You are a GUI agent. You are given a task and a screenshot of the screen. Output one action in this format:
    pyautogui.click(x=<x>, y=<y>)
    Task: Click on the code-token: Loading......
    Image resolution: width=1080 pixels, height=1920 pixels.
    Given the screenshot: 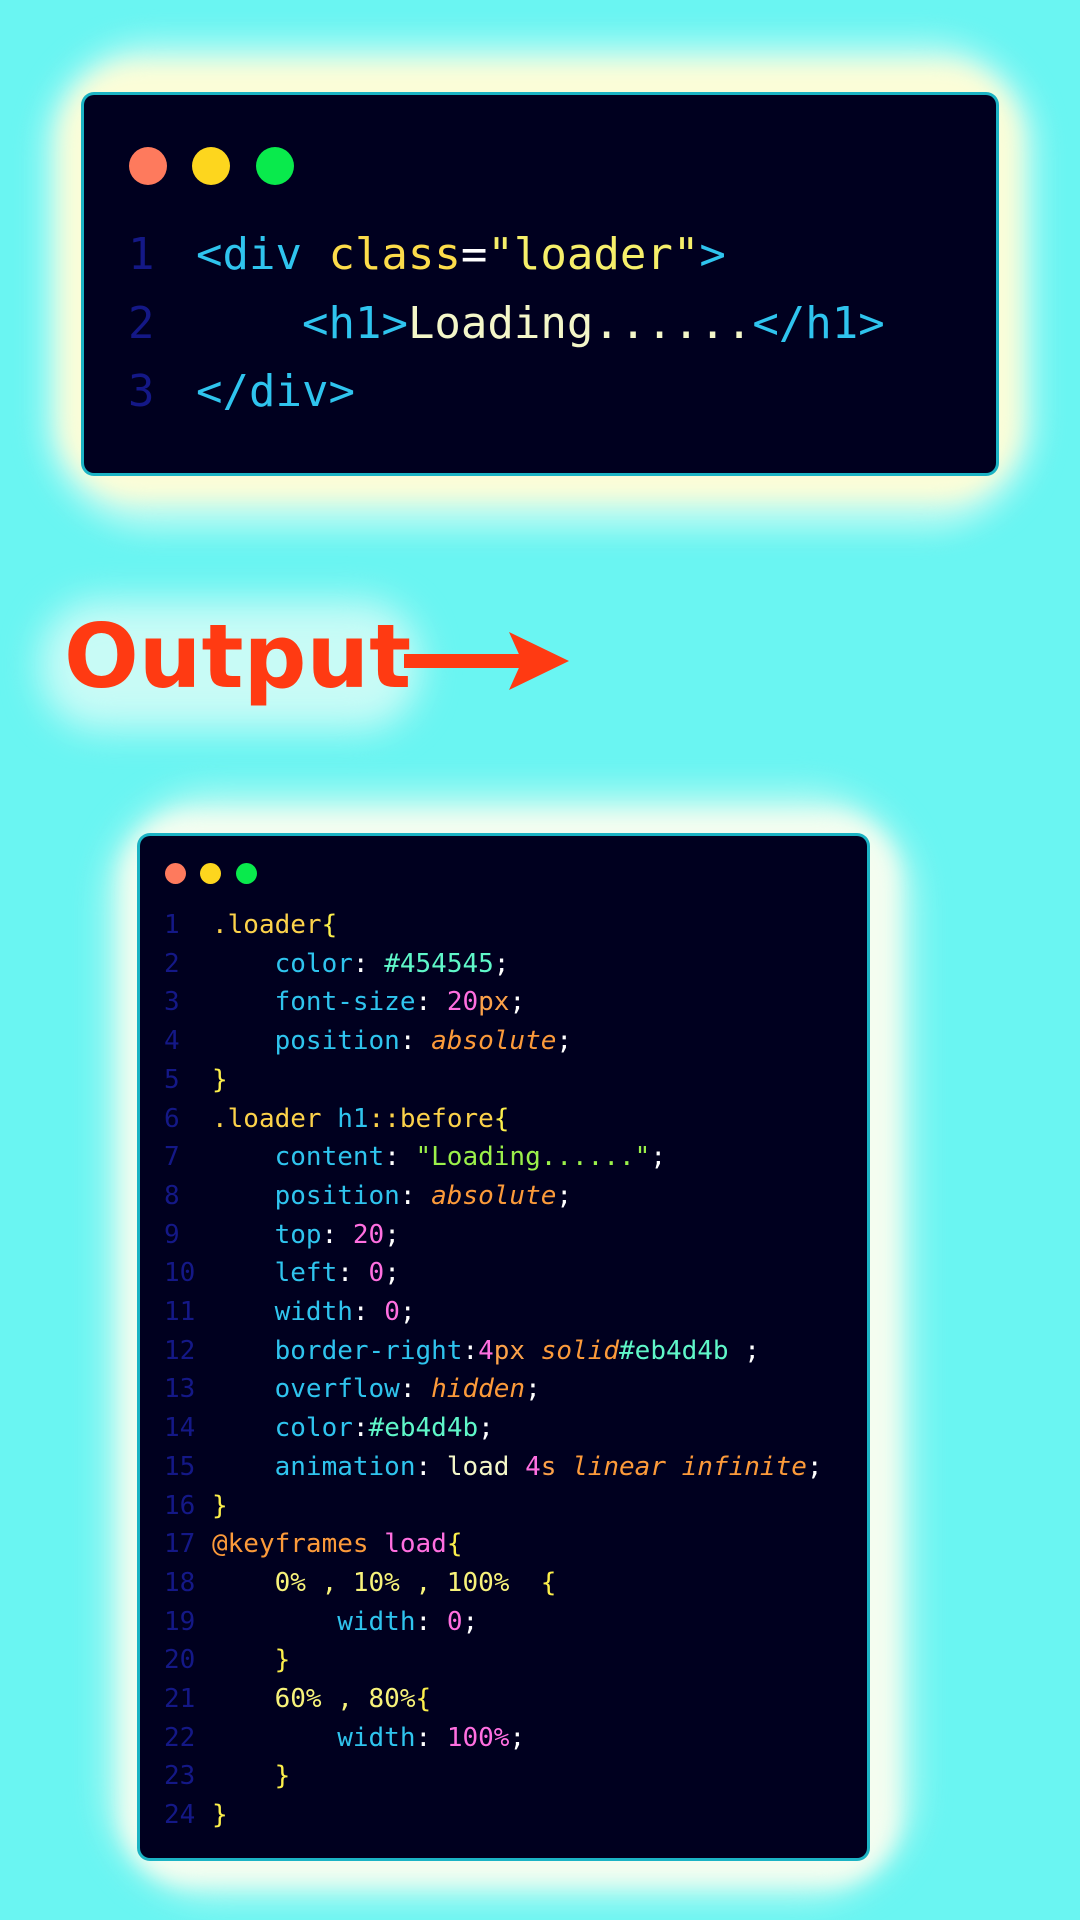 What is the action you would take?
    pyautogui.click(x=580, y=323)
    